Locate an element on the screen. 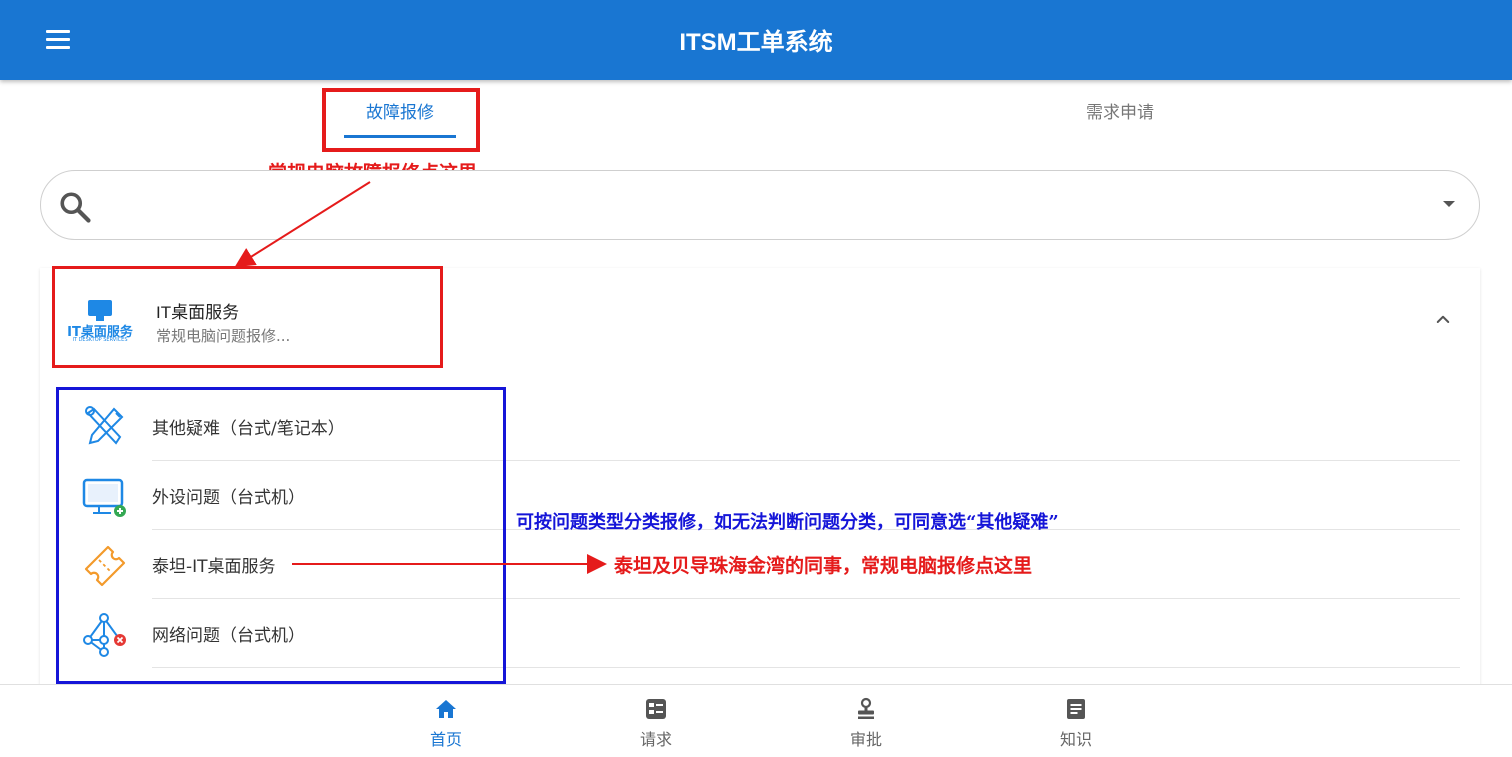  search-icon is located at coordinates (75, 207).